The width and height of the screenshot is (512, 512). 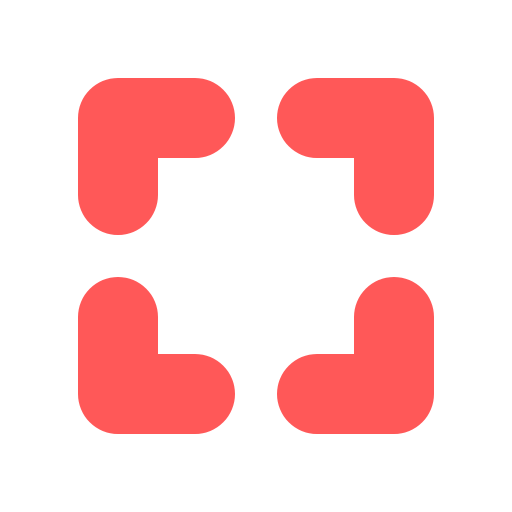 I want to click on top-left-corner, so click(x=156, y=156).